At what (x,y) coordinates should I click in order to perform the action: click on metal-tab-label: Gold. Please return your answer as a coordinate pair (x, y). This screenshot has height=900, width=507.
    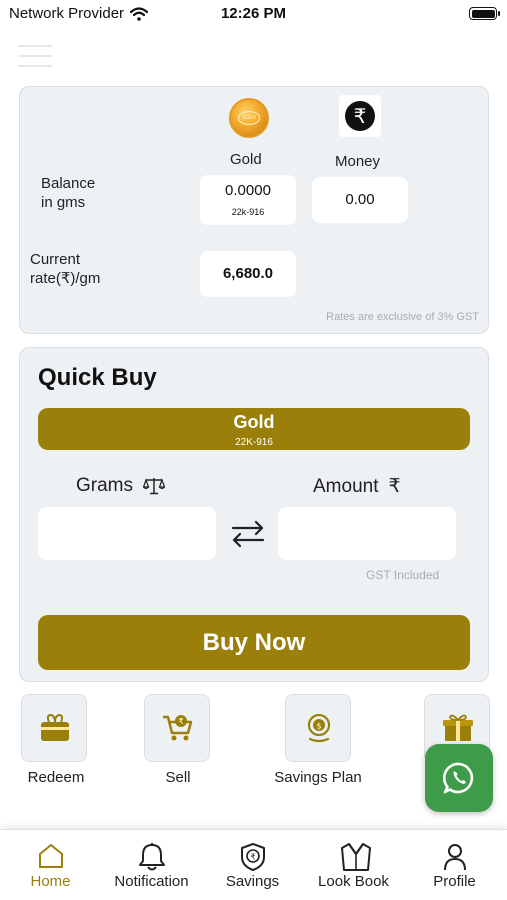
    Looking at the image, I should click on (254, 422).